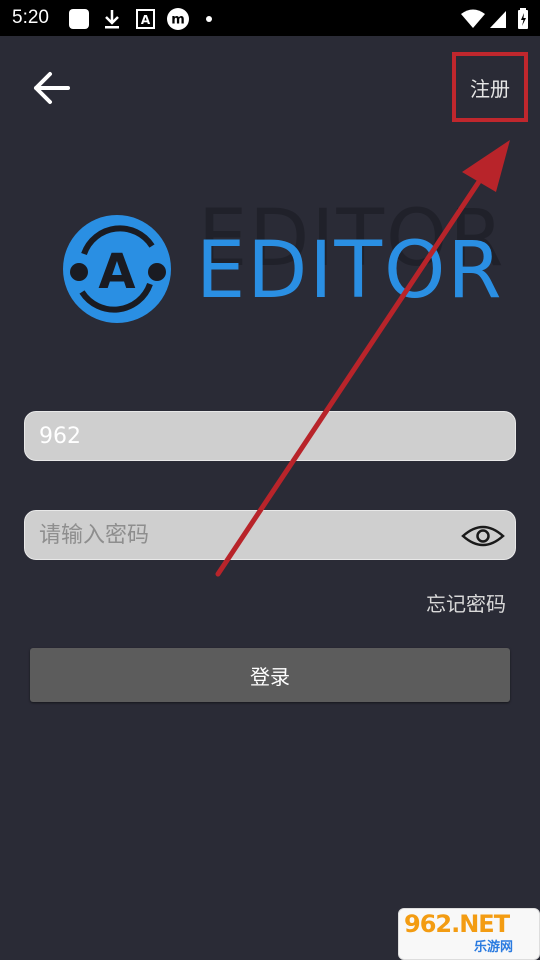 The image size is (540, 960). I want to click on arrow-left-icon, so click(52, 88).